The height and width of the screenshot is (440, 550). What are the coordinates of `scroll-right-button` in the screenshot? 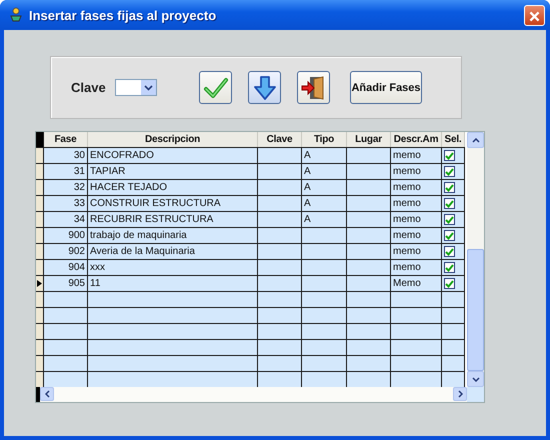 It's located at (460, 394).